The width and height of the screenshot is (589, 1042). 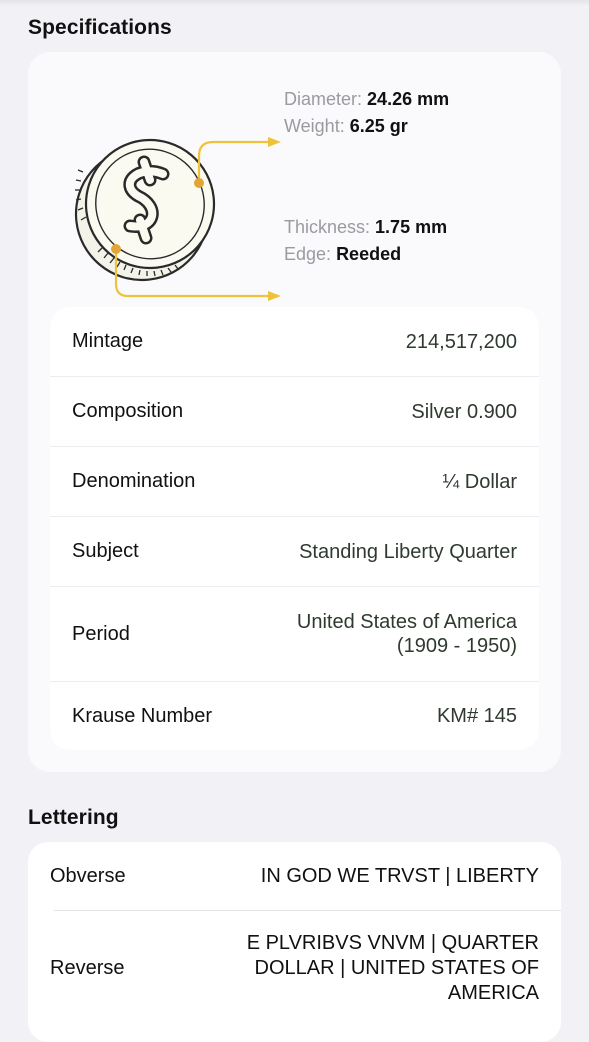 What do you see at coordinates (294, 482) in the screenshot?
I see `table-row: Denomination ¼ Dollar` at bounding box center [294, 482].